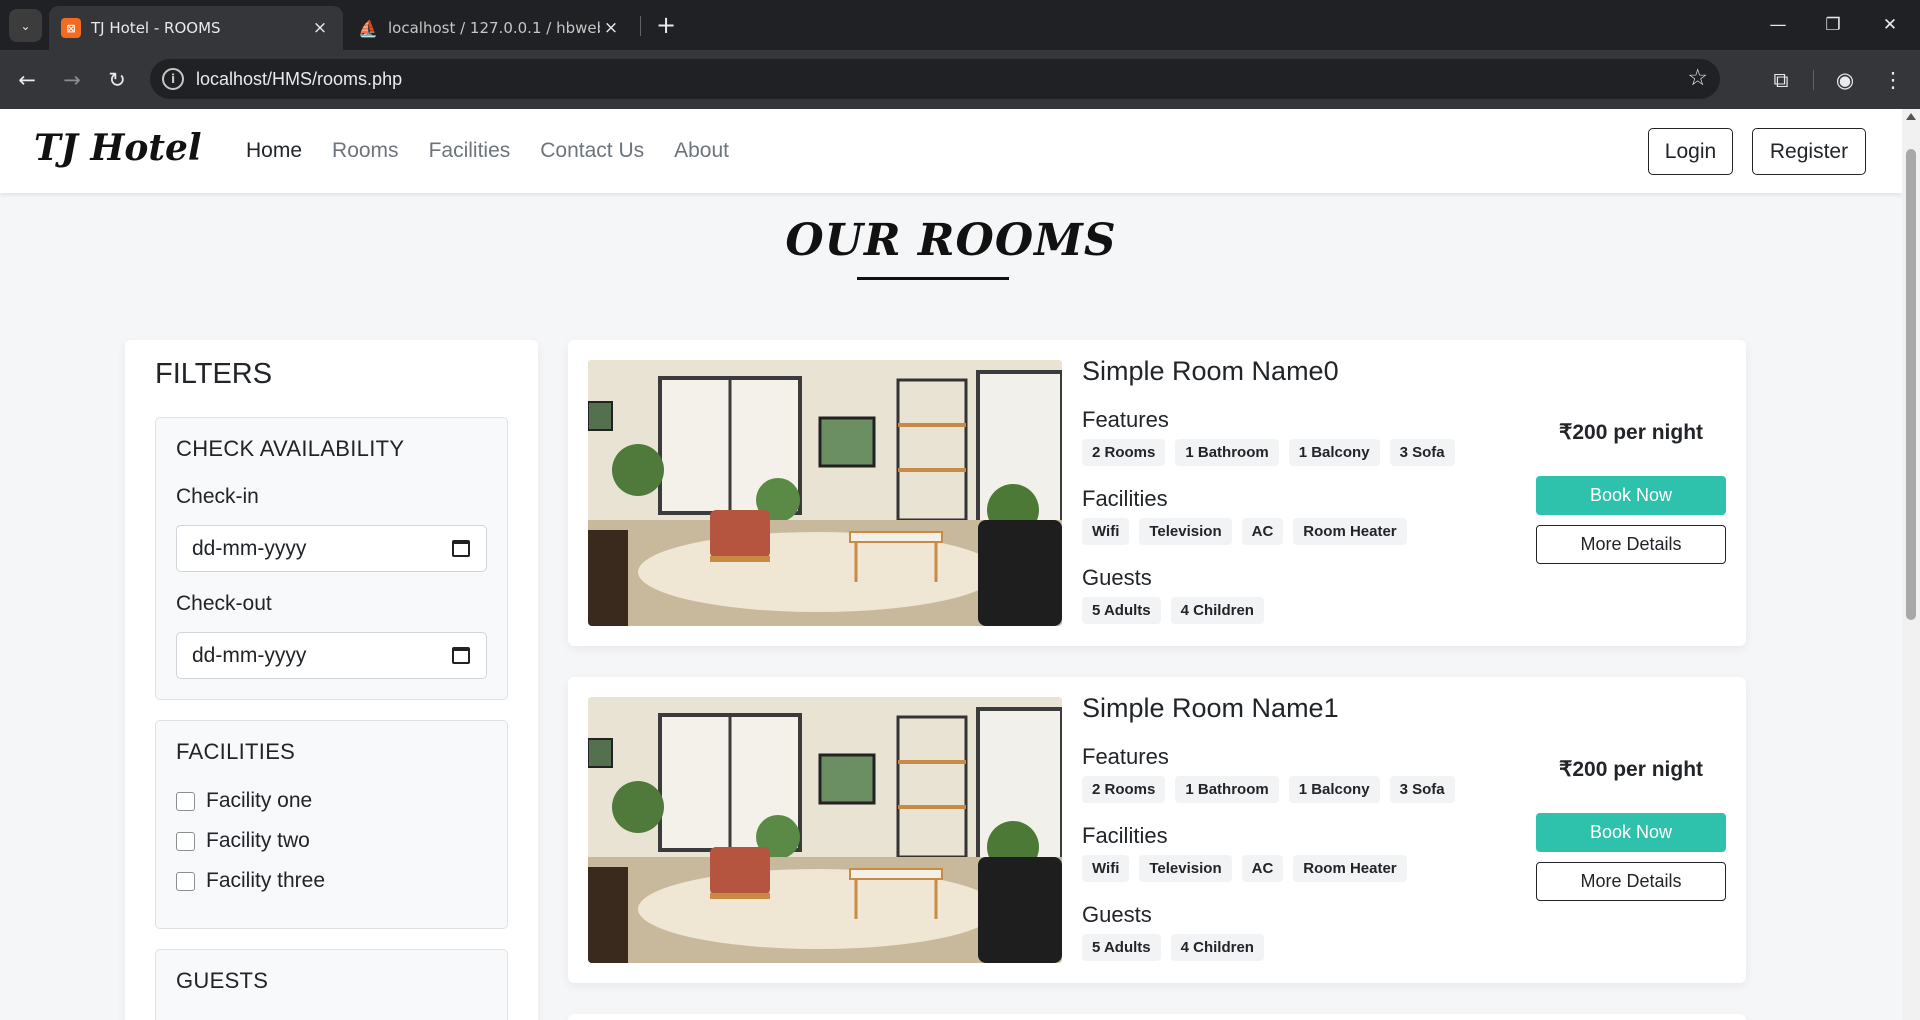  I want to click on checkout-label: Check-out, so click(224, 603).